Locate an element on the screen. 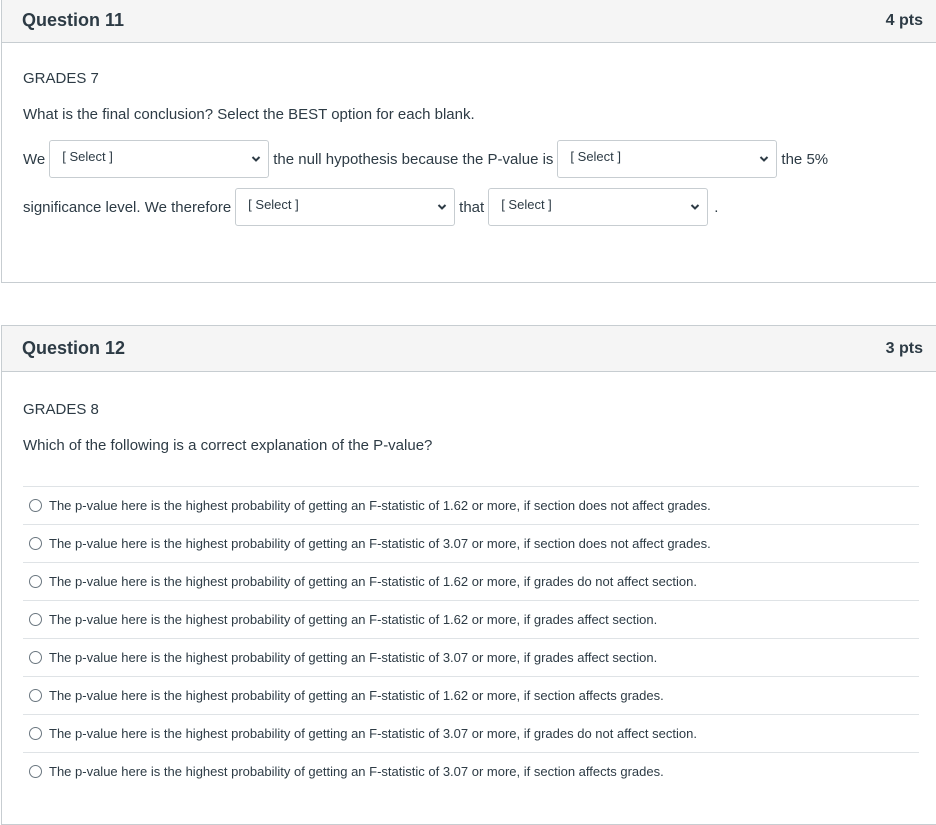 The image size is (936, 825). sentence-text: significance level. We therefore is located at coordinates (127, 207).